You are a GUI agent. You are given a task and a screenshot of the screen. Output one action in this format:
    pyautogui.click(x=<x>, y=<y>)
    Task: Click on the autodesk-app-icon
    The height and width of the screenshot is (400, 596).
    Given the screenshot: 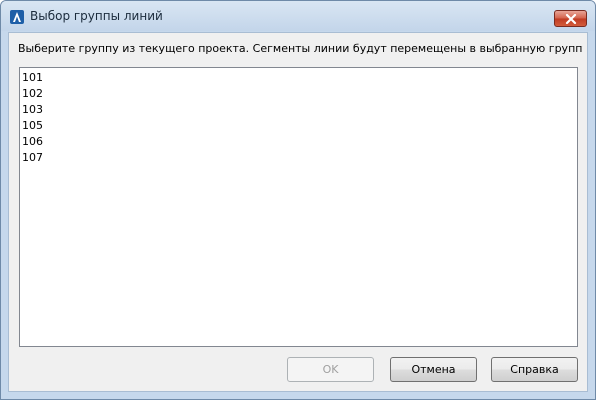 What is the action you would take?
    pyautogui.click(x=17, y=16)
    